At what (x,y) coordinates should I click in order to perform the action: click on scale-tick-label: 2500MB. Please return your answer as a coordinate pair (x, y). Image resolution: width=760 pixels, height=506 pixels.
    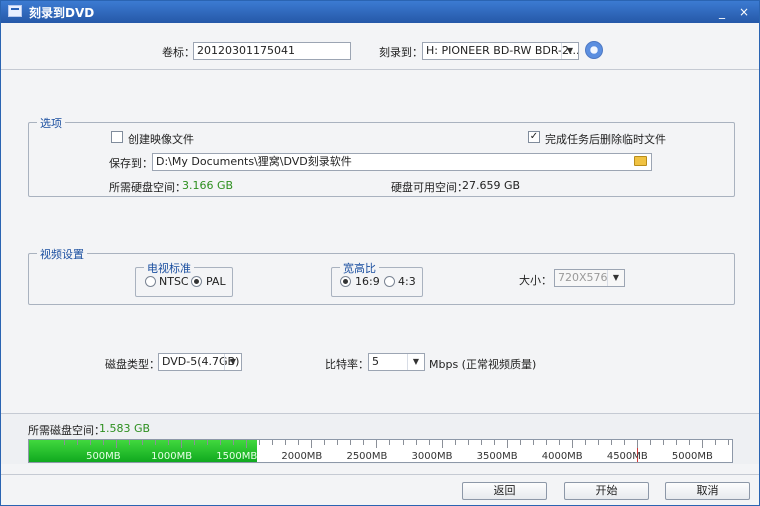
    Looking at the image, I should click on (367, 456).